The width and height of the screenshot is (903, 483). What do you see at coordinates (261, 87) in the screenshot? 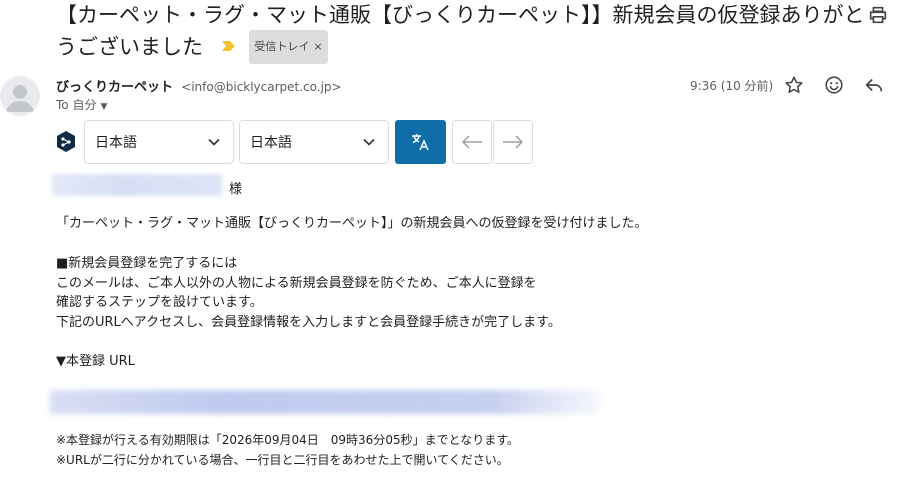
I see `sender-email: <info@bicklycarpet.co.jp>` at bounding box center [261, 87].